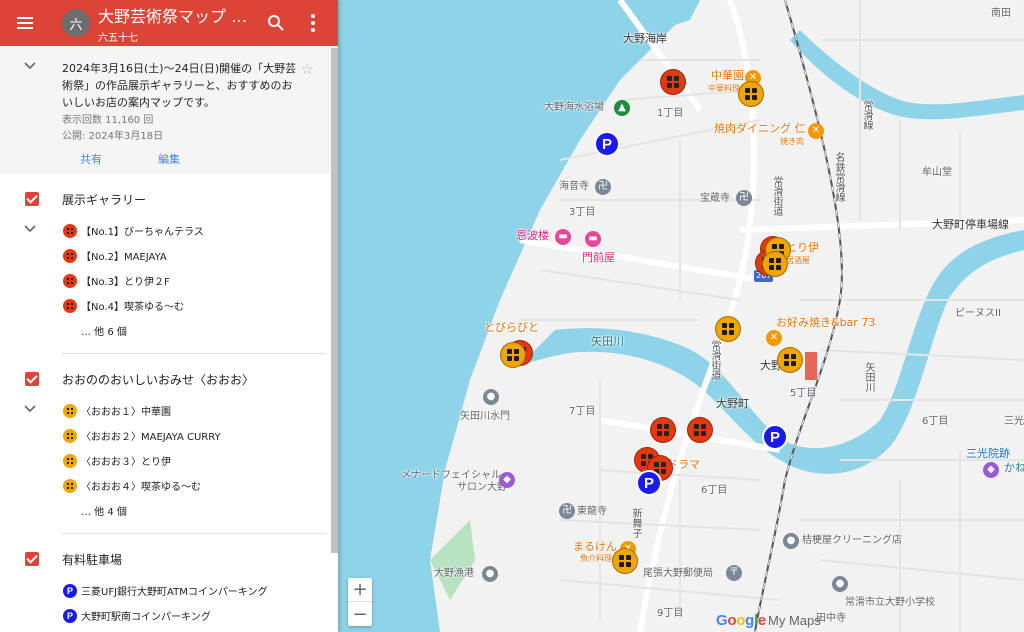 This screenshot has width=1024, height=632. Describe the element at coordinates (1014, 421) in the screenshot. I see `map-label-sanko: 三光` at that location.